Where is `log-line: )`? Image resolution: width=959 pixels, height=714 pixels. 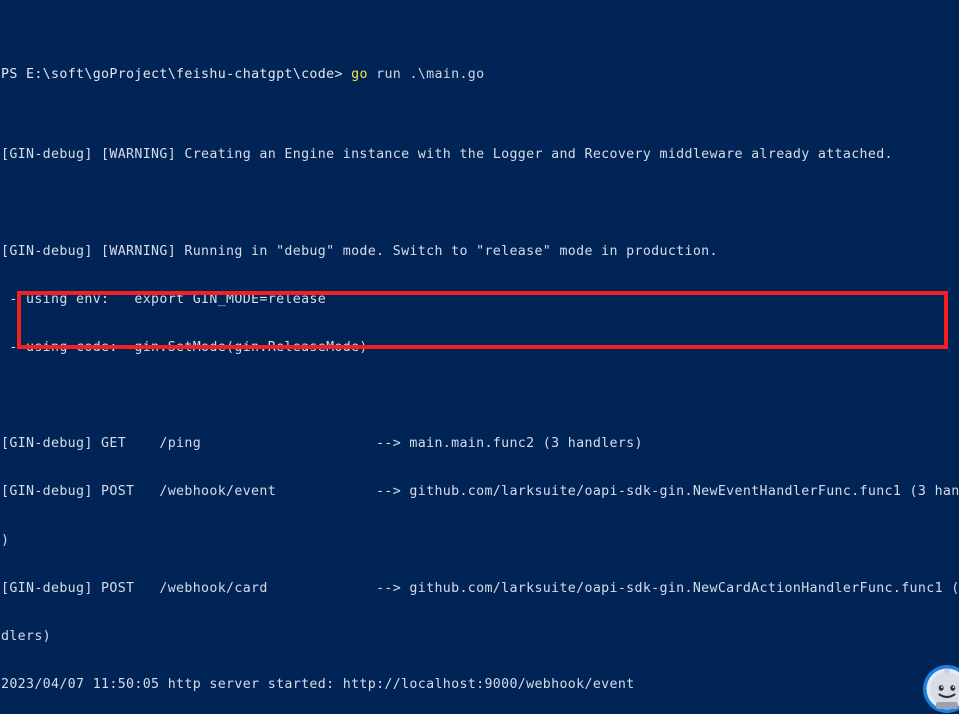 log-line: ) is located at coordinates (5, 540).